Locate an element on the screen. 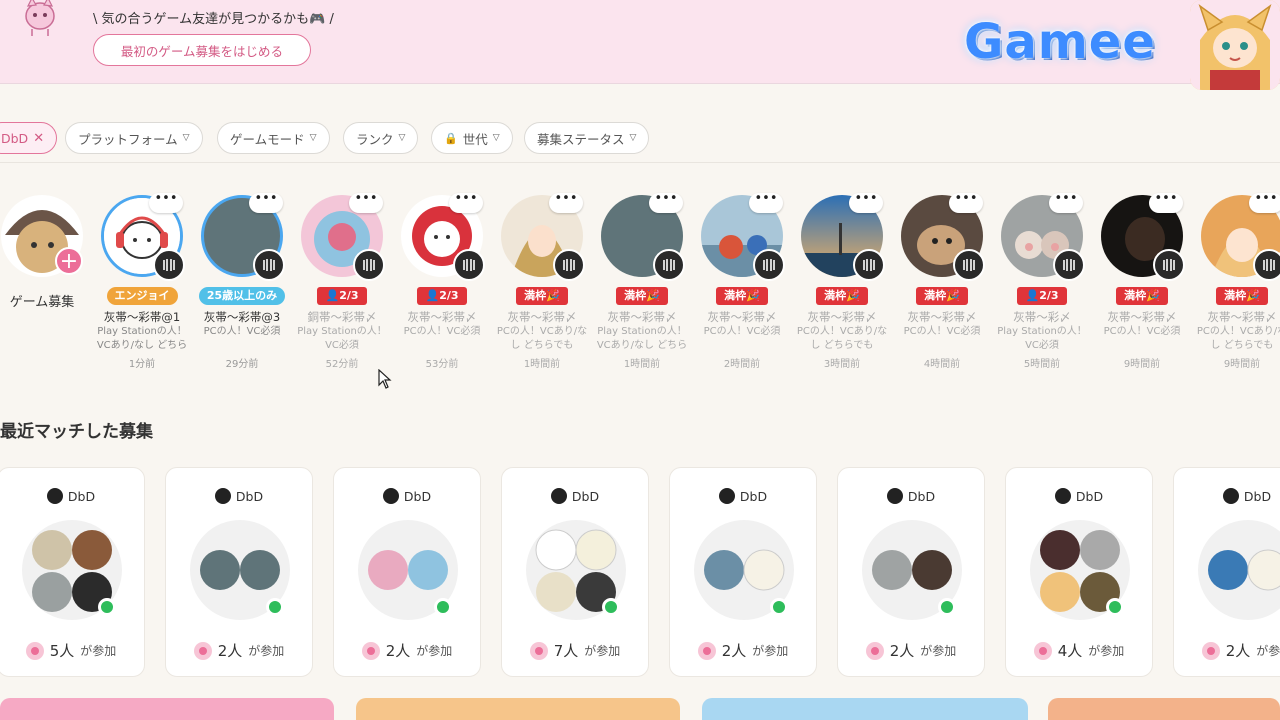  recruit-card: ••• 満枠🎉 灰帯〜彩帯〆 PCの人！VCあり/なし どちらでも 9時間前 is located at coordinates (1236, 281).